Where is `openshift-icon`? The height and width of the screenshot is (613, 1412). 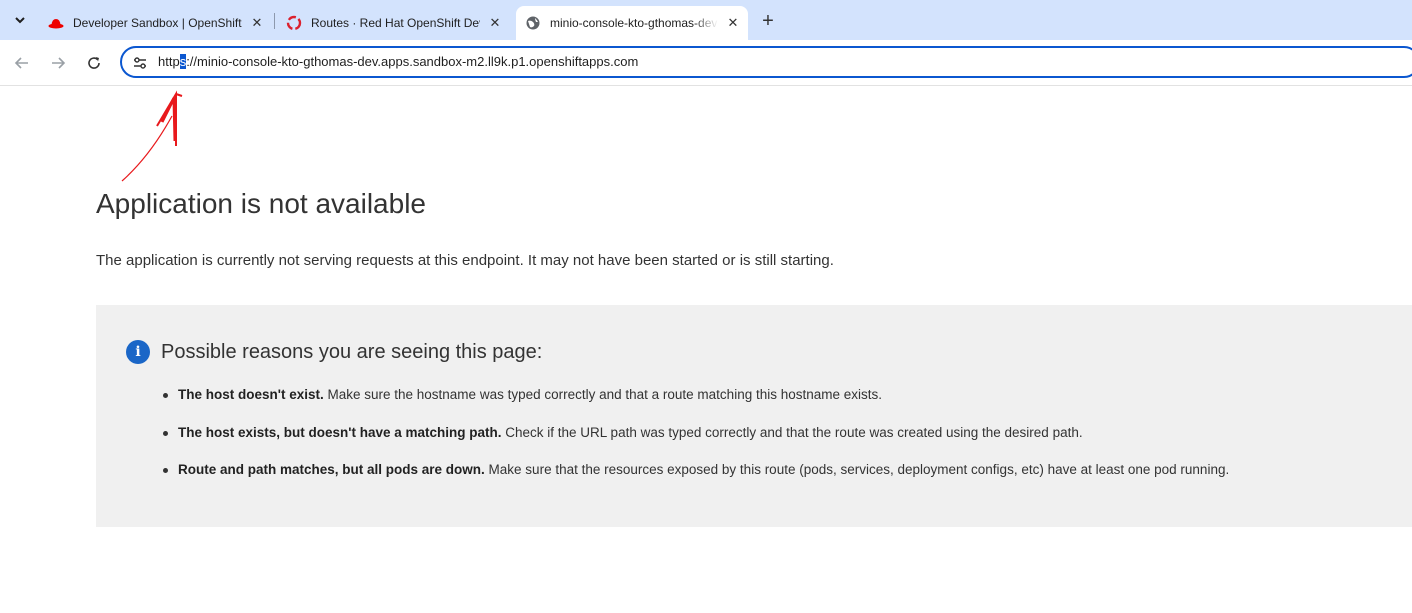 openshift-icon is located at coordinates (294, 23).